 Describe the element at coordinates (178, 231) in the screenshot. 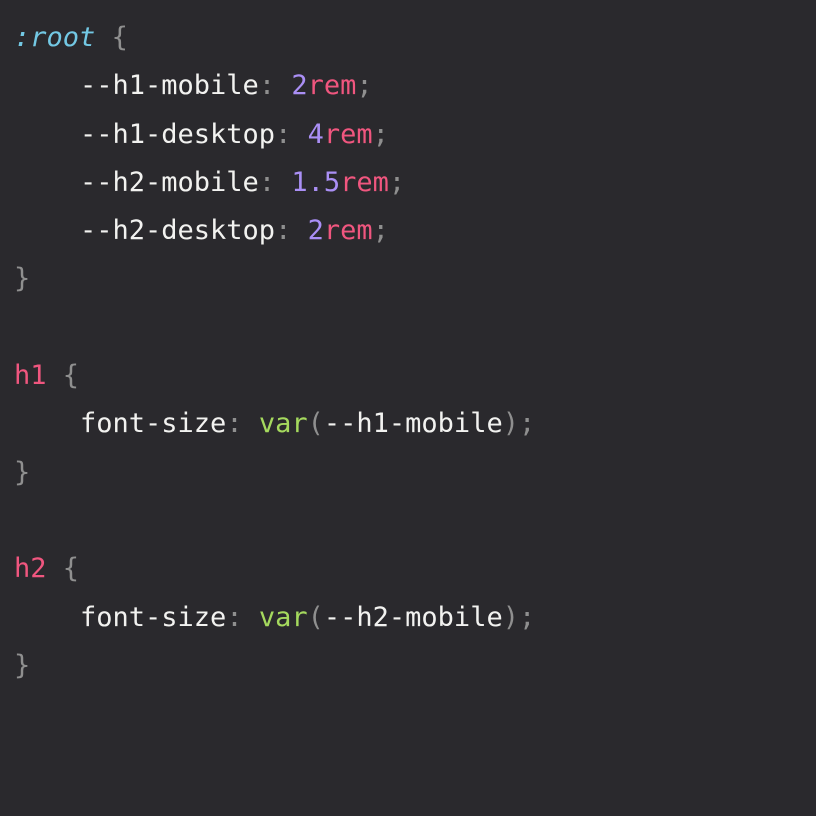

I see `custom-property-name: --h2-desktop` at that location.